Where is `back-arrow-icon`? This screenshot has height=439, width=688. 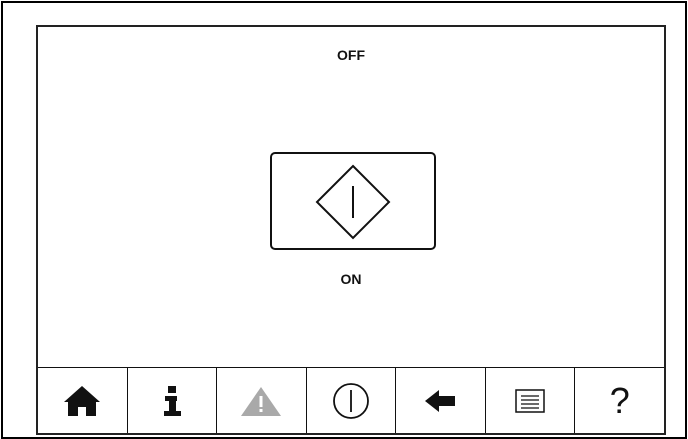
back-arrow-icon is located at coordinates (439, 400).